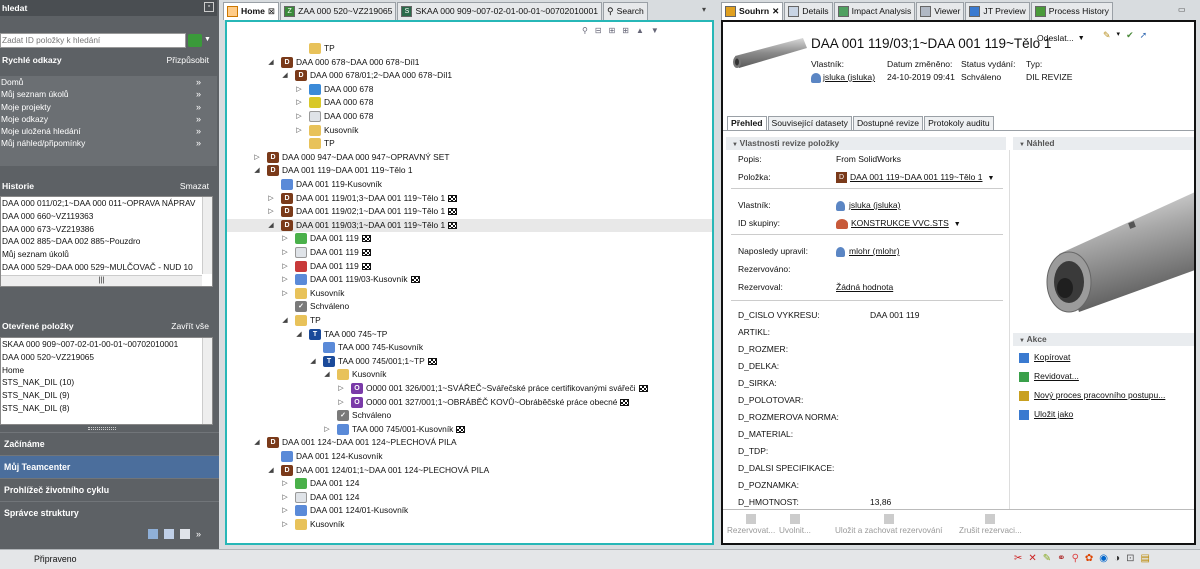 This screenshot has width=1200, height=569. Describe the element at coordinates (469, 63) in the screenshot. I see `tree-node: ◢ D DAA 000 678~DAA 000 678~Díl1` at that location.